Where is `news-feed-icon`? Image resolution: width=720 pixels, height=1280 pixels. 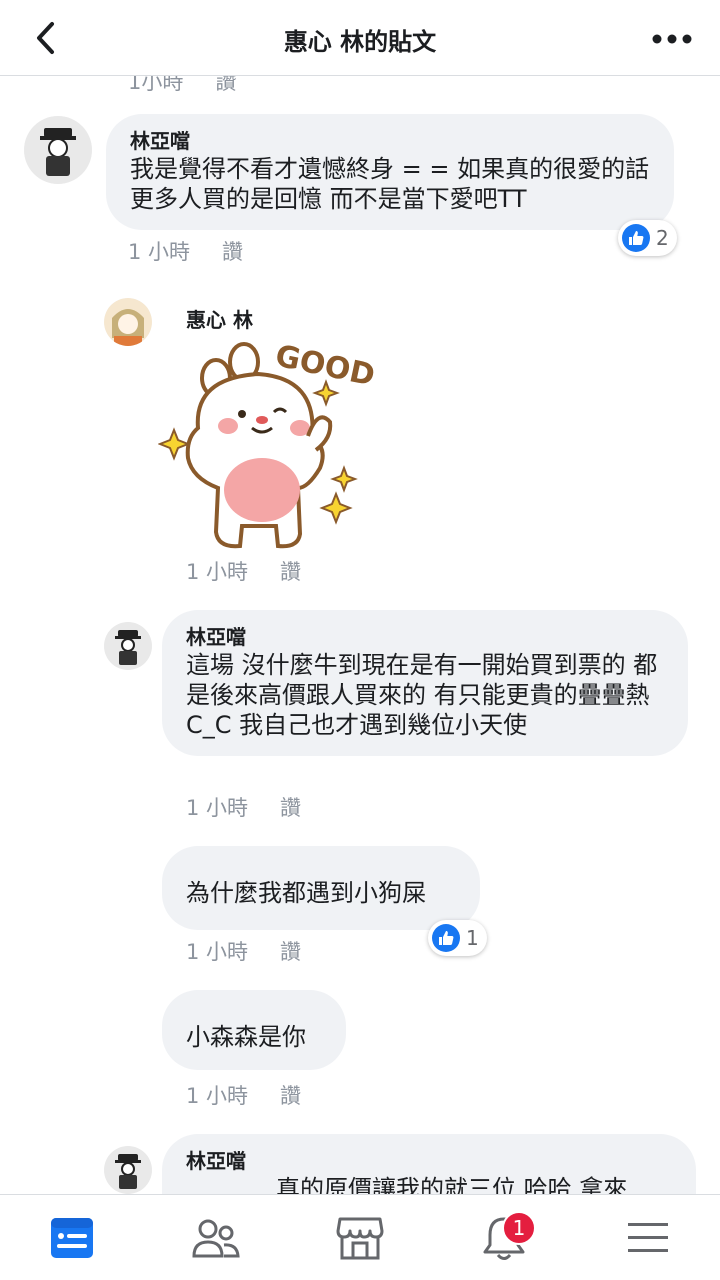 news-feed-icon is located at coordinates (72, 1237).